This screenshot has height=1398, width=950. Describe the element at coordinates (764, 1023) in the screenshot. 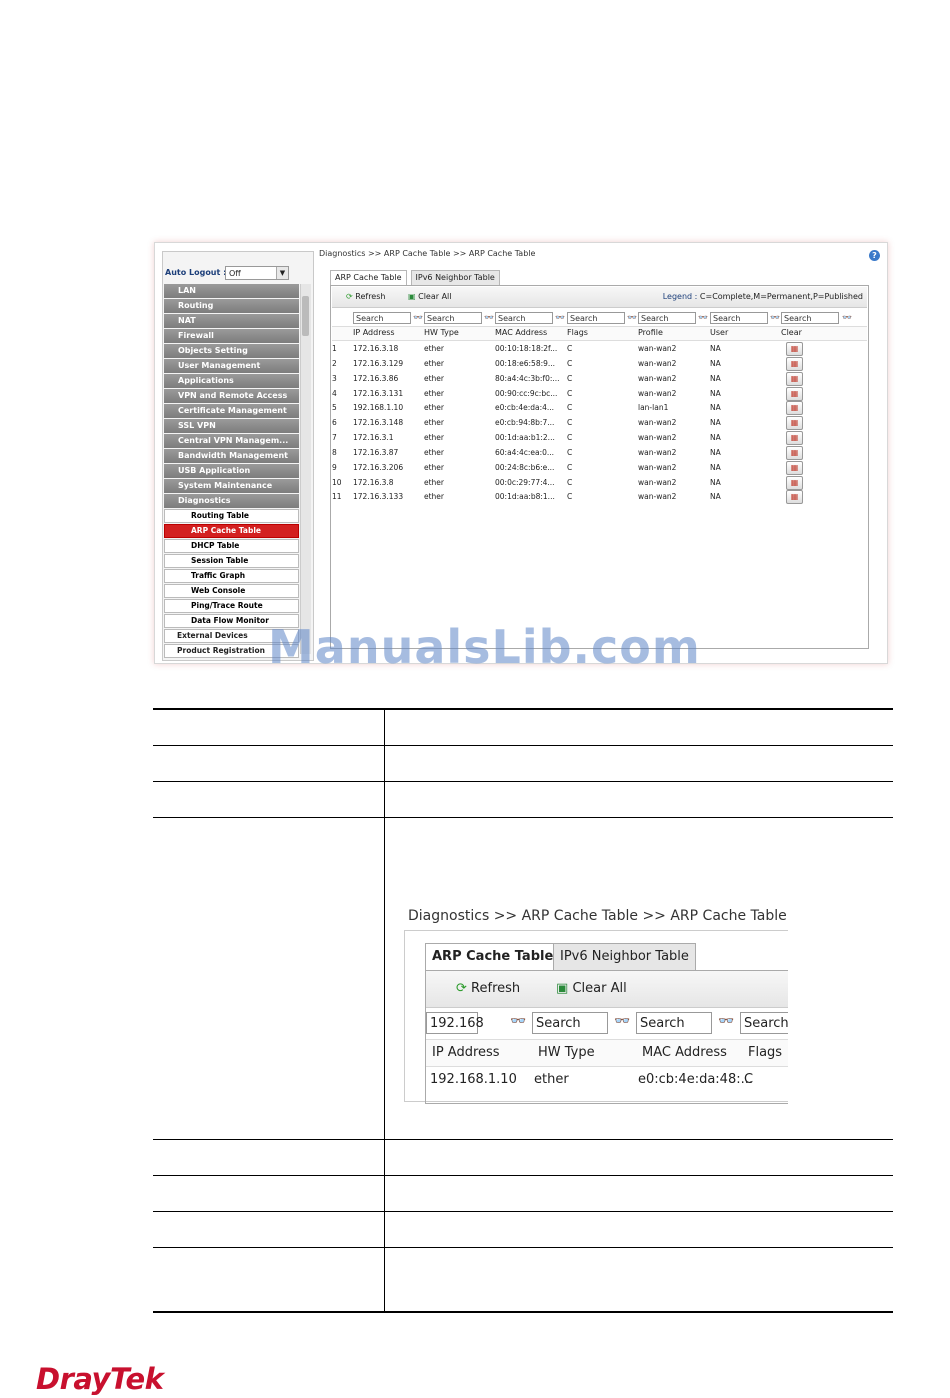

I see `zoom-search-flags-input: Search` at that location.